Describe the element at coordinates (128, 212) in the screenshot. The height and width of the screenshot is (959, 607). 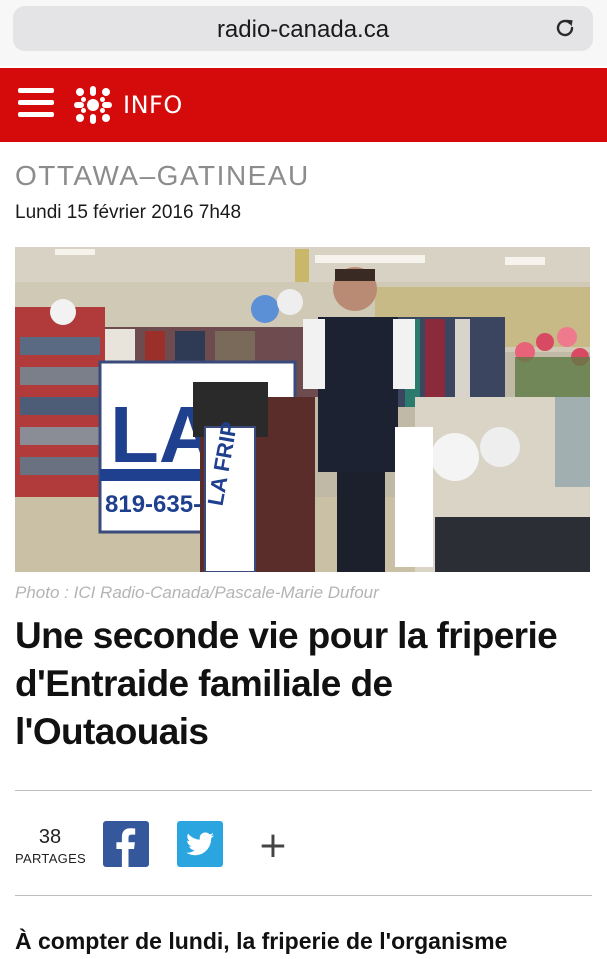
I see `article-date: Lundi 15 février 2016 7h48` at that location.